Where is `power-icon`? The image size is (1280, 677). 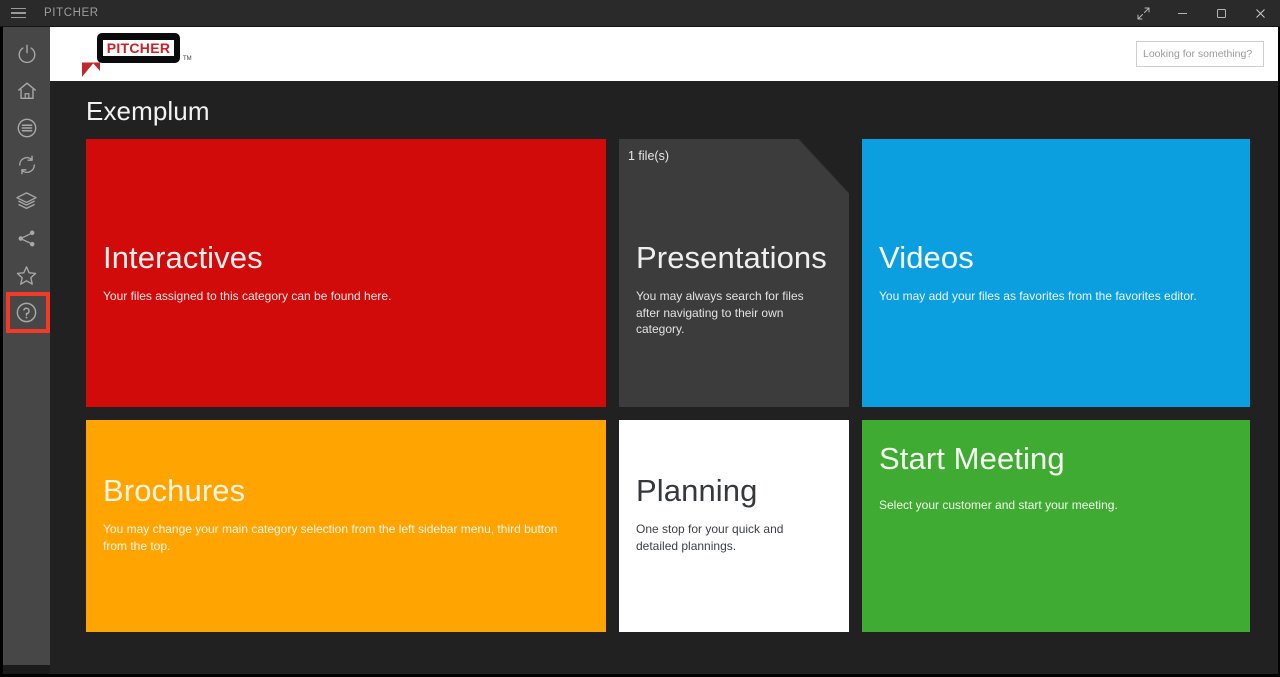 power-icon is located at coordinates (26, 53).